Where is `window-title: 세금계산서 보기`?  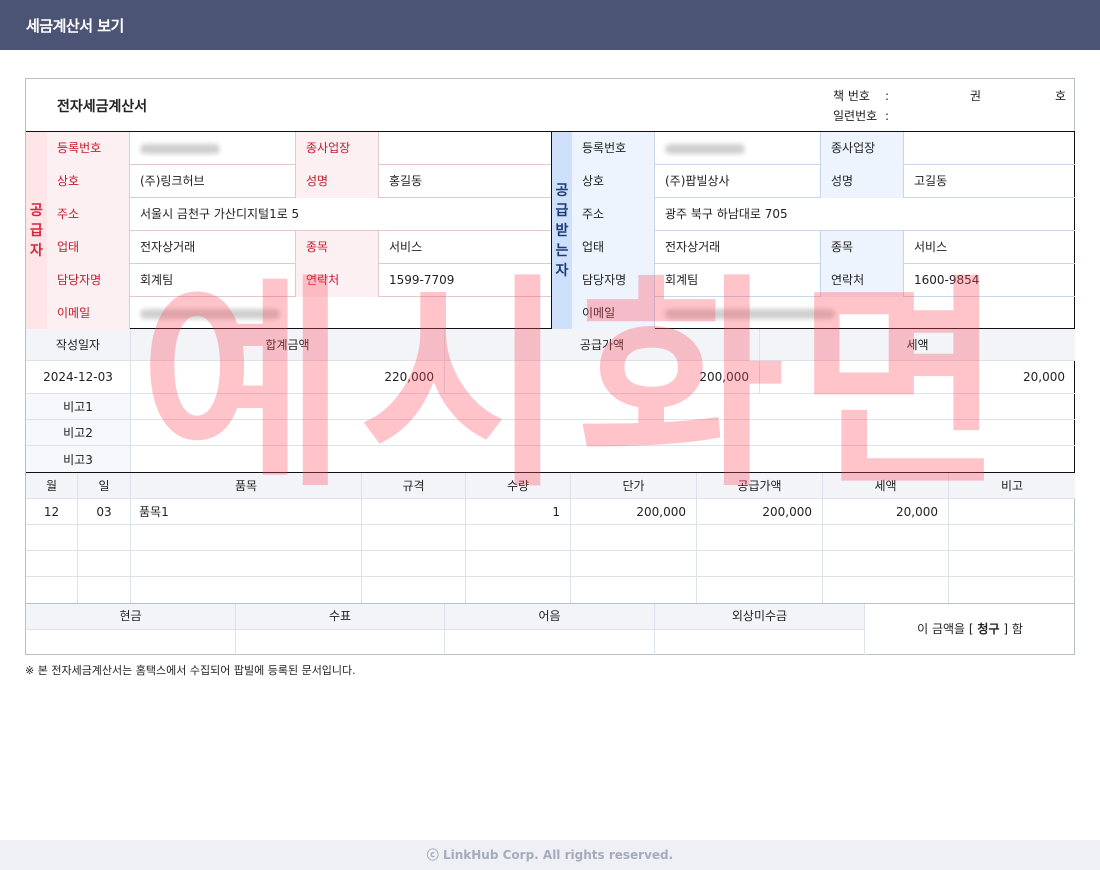 window-title: 세금계산서 보기 is located at coordinates (75, 26).